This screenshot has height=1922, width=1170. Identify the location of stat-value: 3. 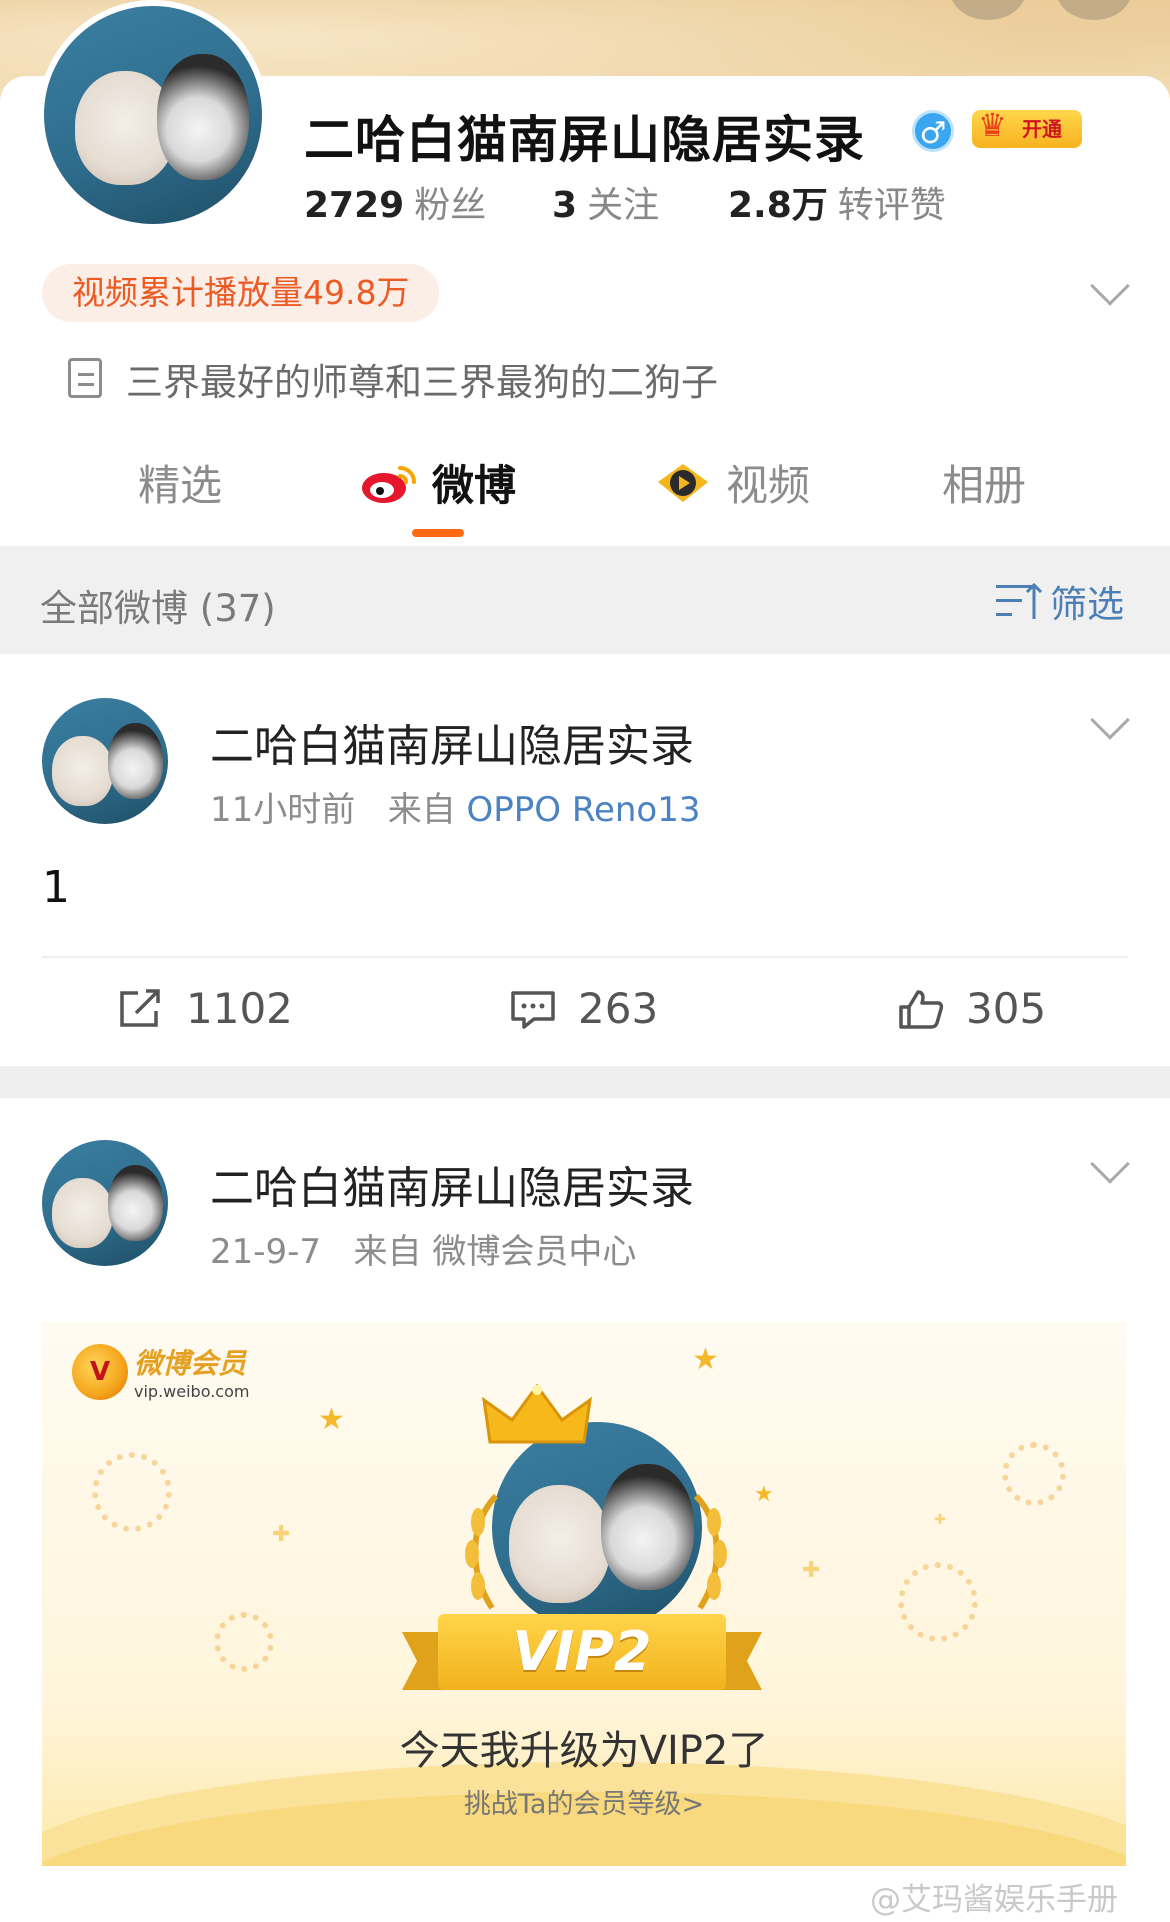
(565, 205).